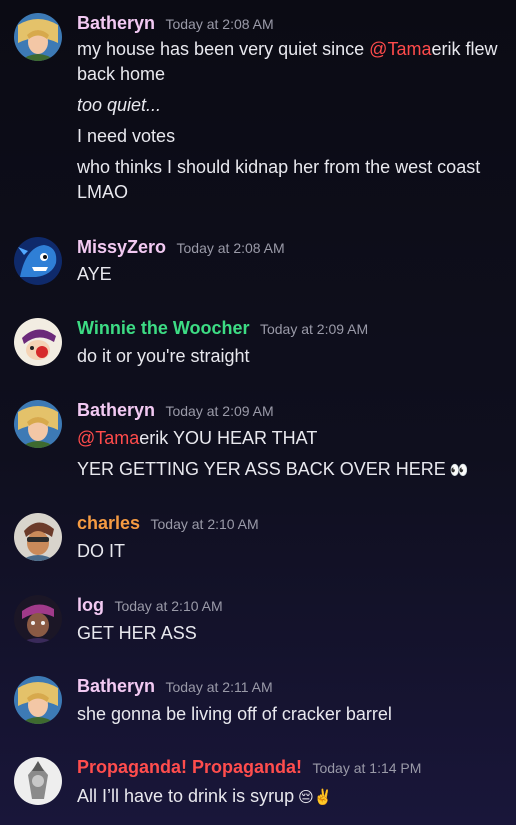 The image size is (516, 825). I want to click on eyes-emoji-icon: 👀, so click(459, 470).